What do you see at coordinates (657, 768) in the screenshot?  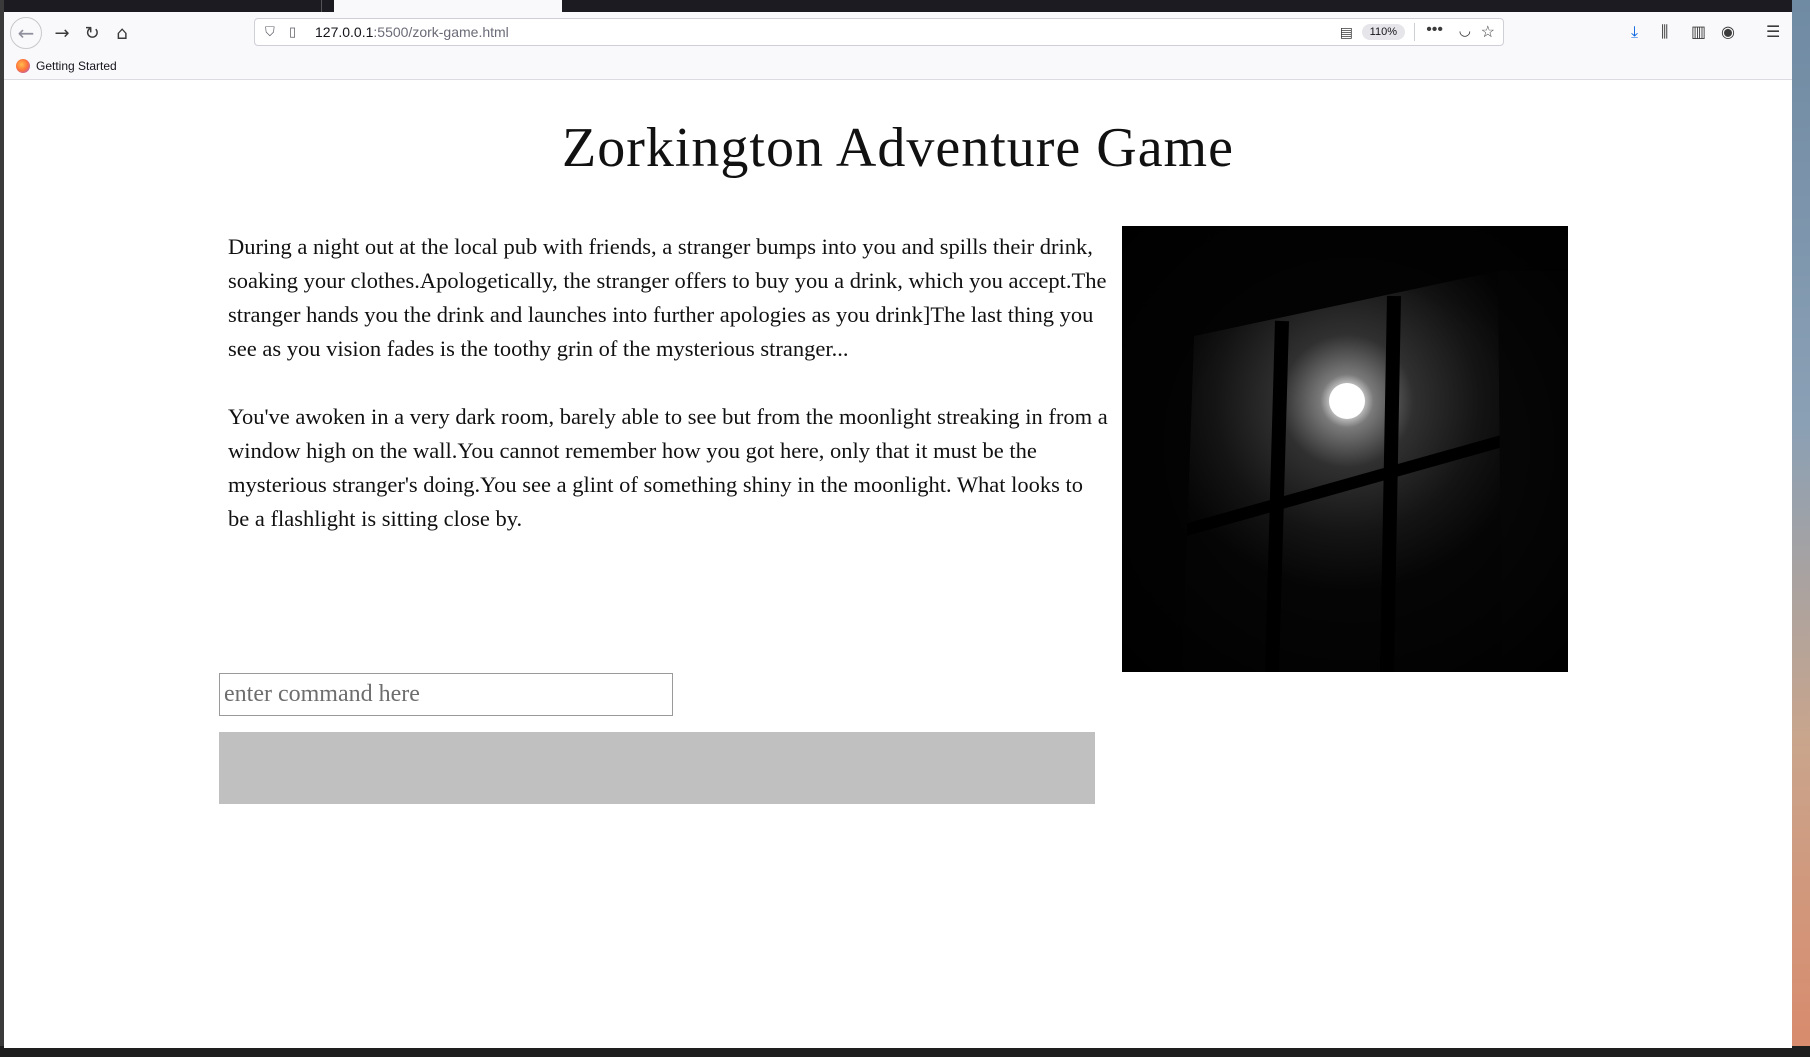 I see `game-output-box` at bounding box center [657, 768].